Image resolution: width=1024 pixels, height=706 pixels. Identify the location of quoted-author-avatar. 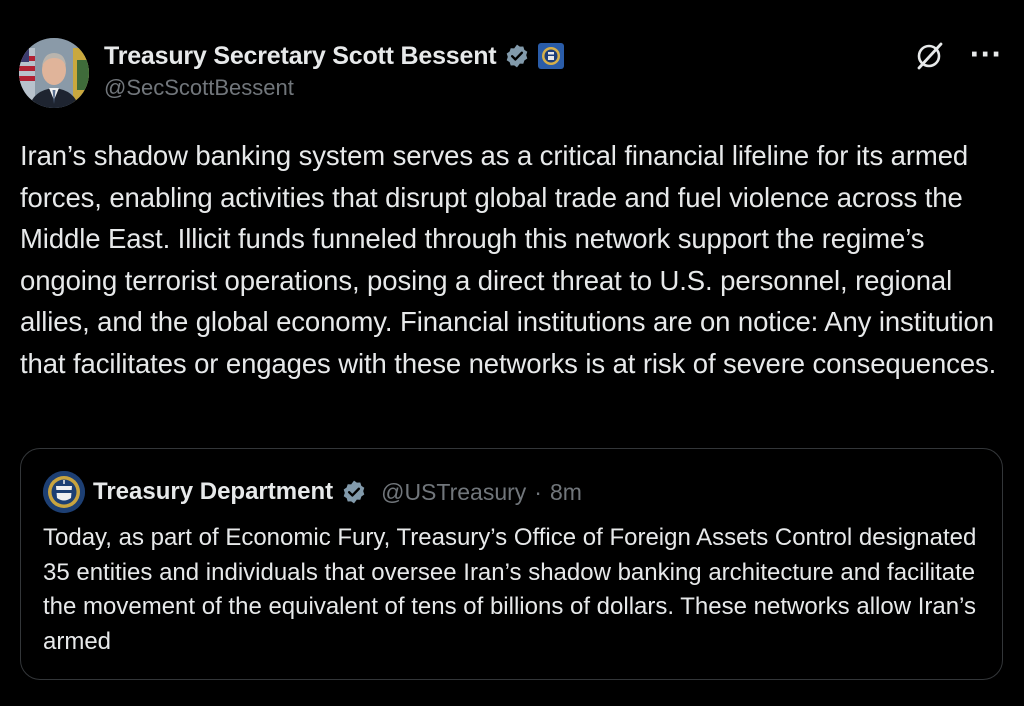
(64, 492).